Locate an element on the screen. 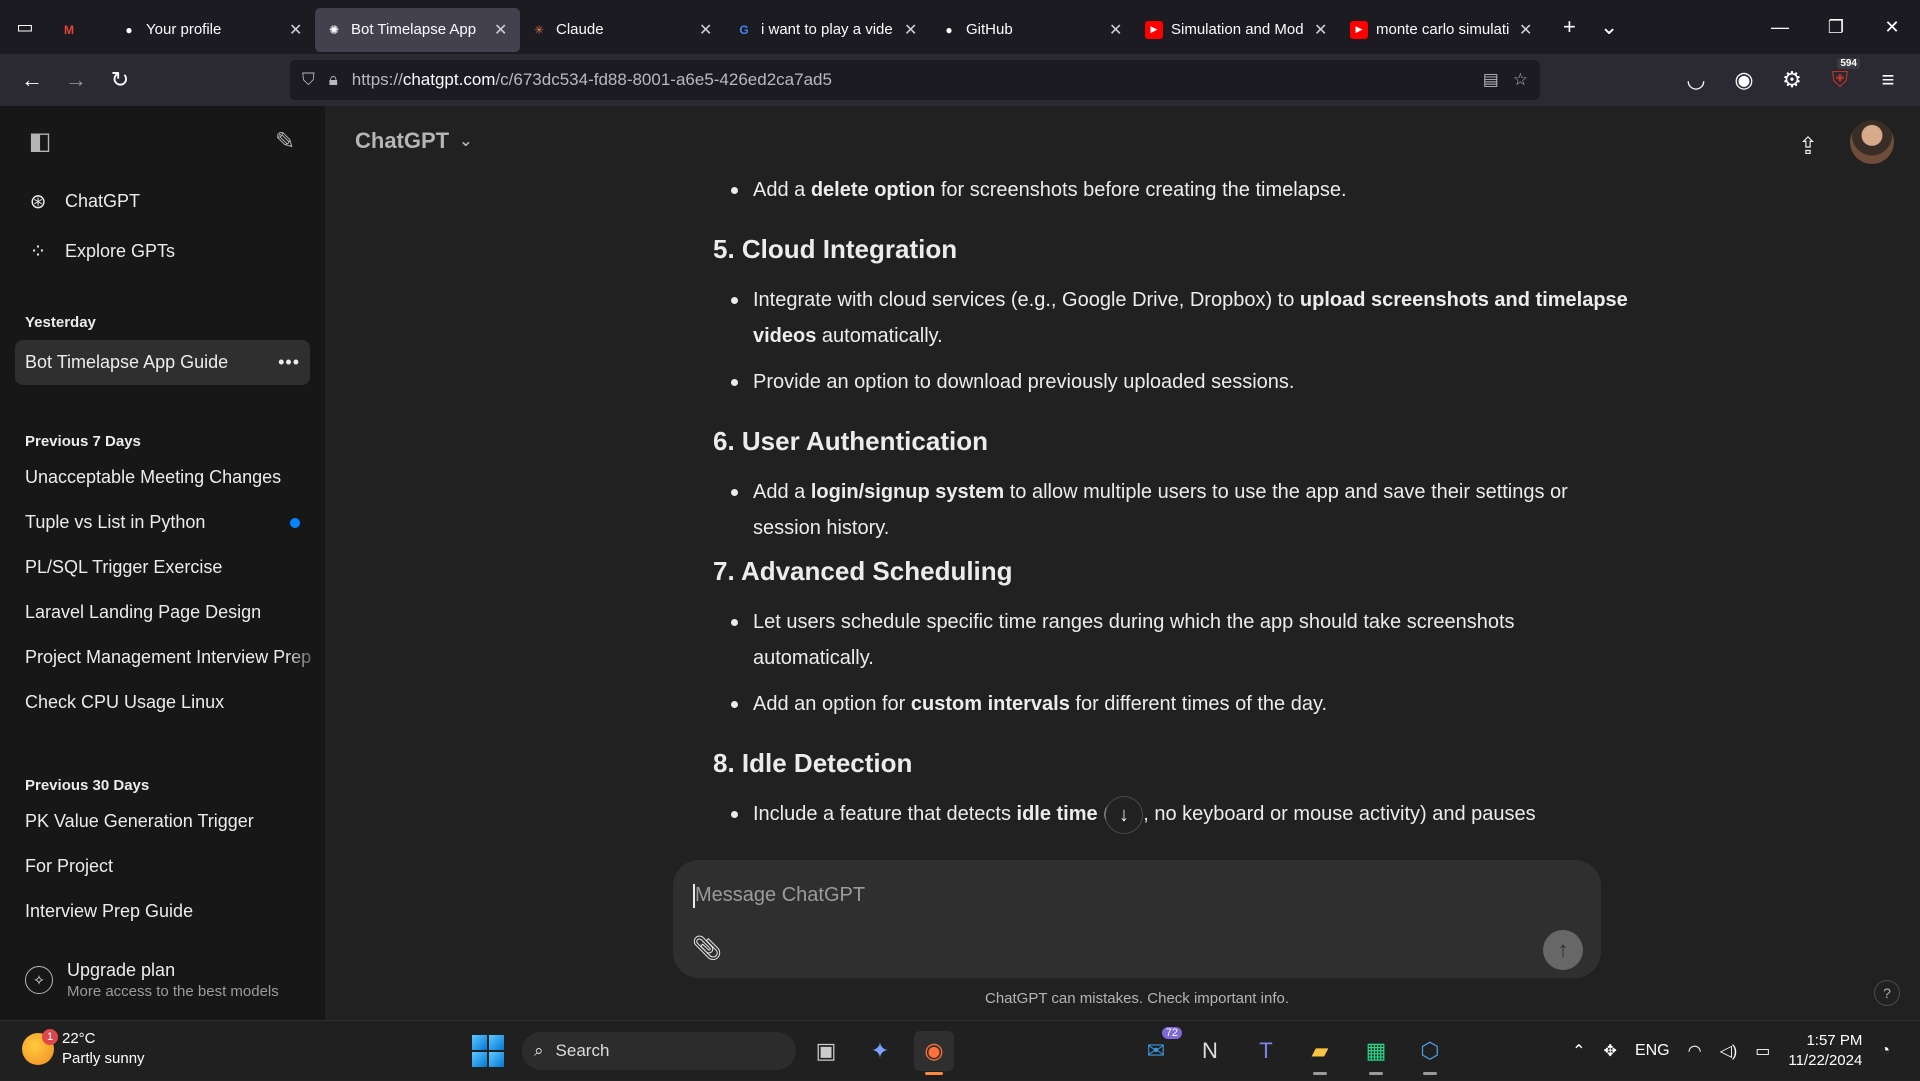  start-button is located at coordinates (488, 1051).